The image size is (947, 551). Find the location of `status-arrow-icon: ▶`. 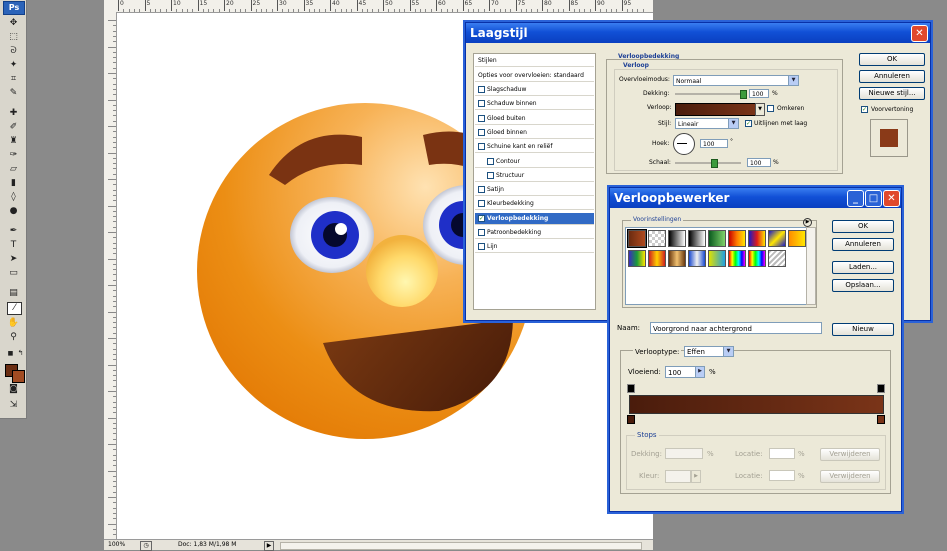

status-arrow-icon: ▶ is located at coordinates (269, 546).